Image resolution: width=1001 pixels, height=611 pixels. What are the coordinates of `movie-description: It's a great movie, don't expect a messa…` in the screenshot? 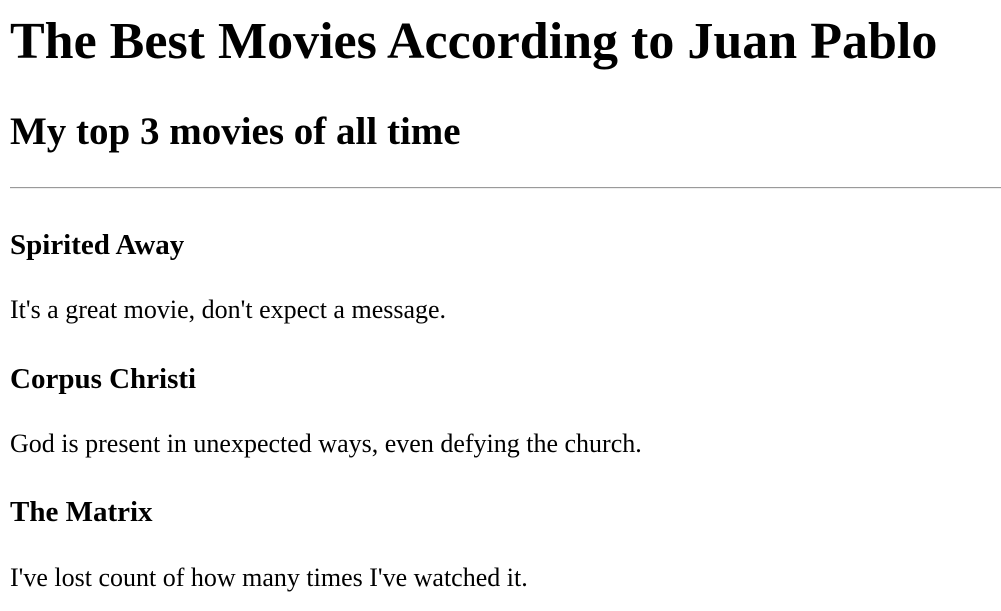 It's located at (228, 309).